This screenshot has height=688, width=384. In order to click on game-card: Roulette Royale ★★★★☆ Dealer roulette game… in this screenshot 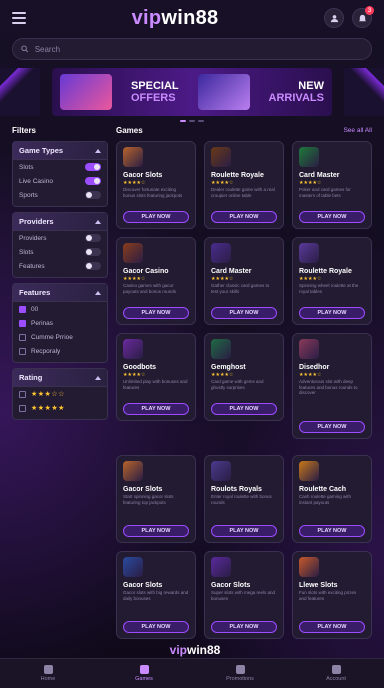, I will do `click(244, 185)`.